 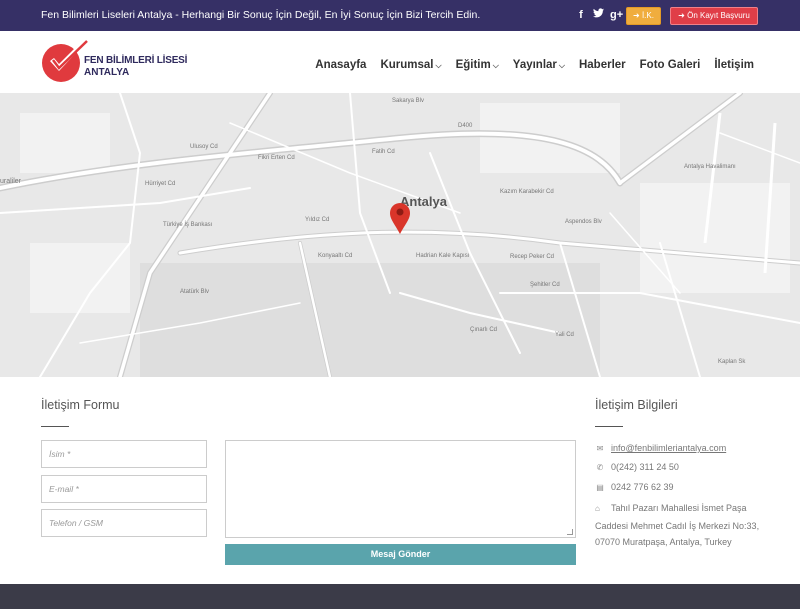 What do you see at coordinates (276, 158) in the screenshot?
I see `map-label: Fikri Erten Cd` at bounding box center [276, 158].